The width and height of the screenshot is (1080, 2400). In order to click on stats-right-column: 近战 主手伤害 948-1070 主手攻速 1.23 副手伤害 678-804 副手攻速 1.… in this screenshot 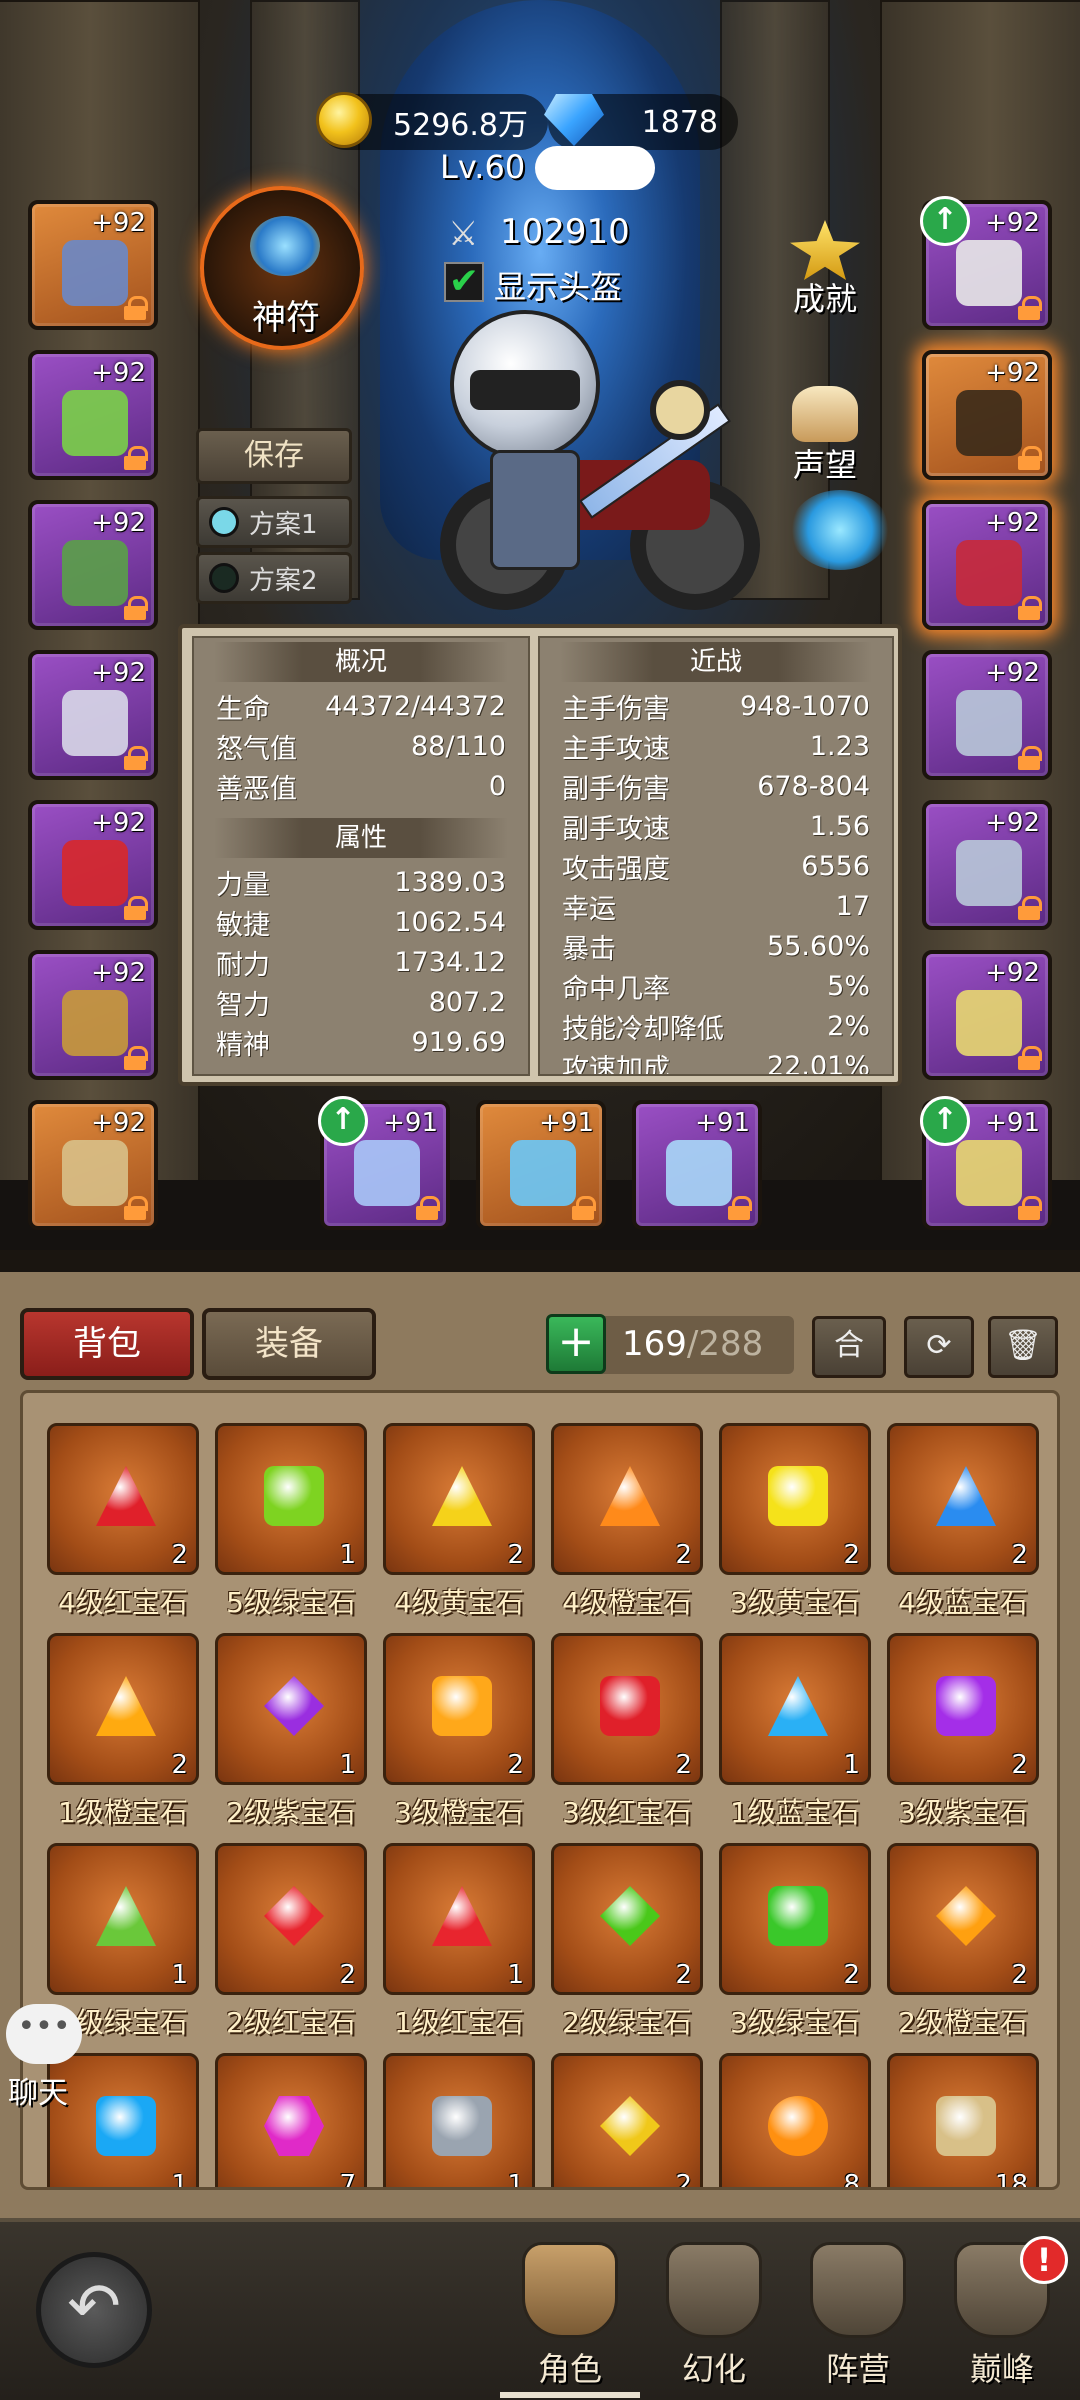, I will do `click(716, 856)`.